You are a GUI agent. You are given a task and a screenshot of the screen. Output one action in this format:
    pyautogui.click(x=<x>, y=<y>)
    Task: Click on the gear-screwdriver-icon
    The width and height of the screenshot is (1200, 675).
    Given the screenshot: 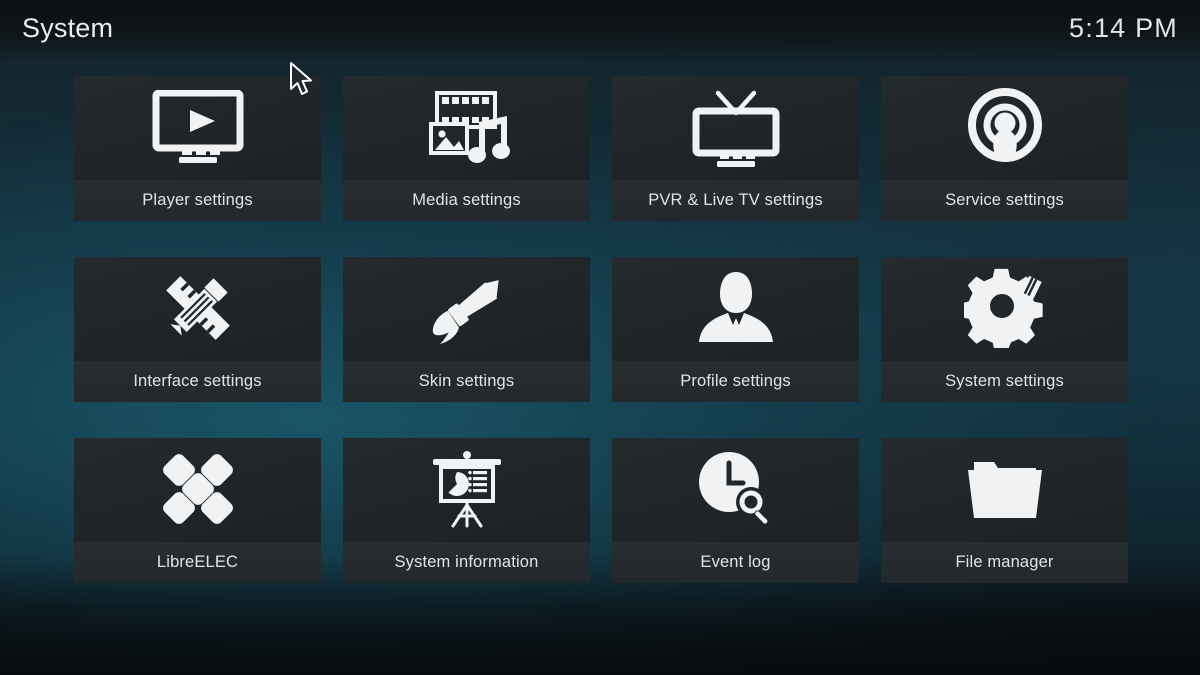 What is the action you would take?
    pyautogui.click(x=1004, y=309)
    